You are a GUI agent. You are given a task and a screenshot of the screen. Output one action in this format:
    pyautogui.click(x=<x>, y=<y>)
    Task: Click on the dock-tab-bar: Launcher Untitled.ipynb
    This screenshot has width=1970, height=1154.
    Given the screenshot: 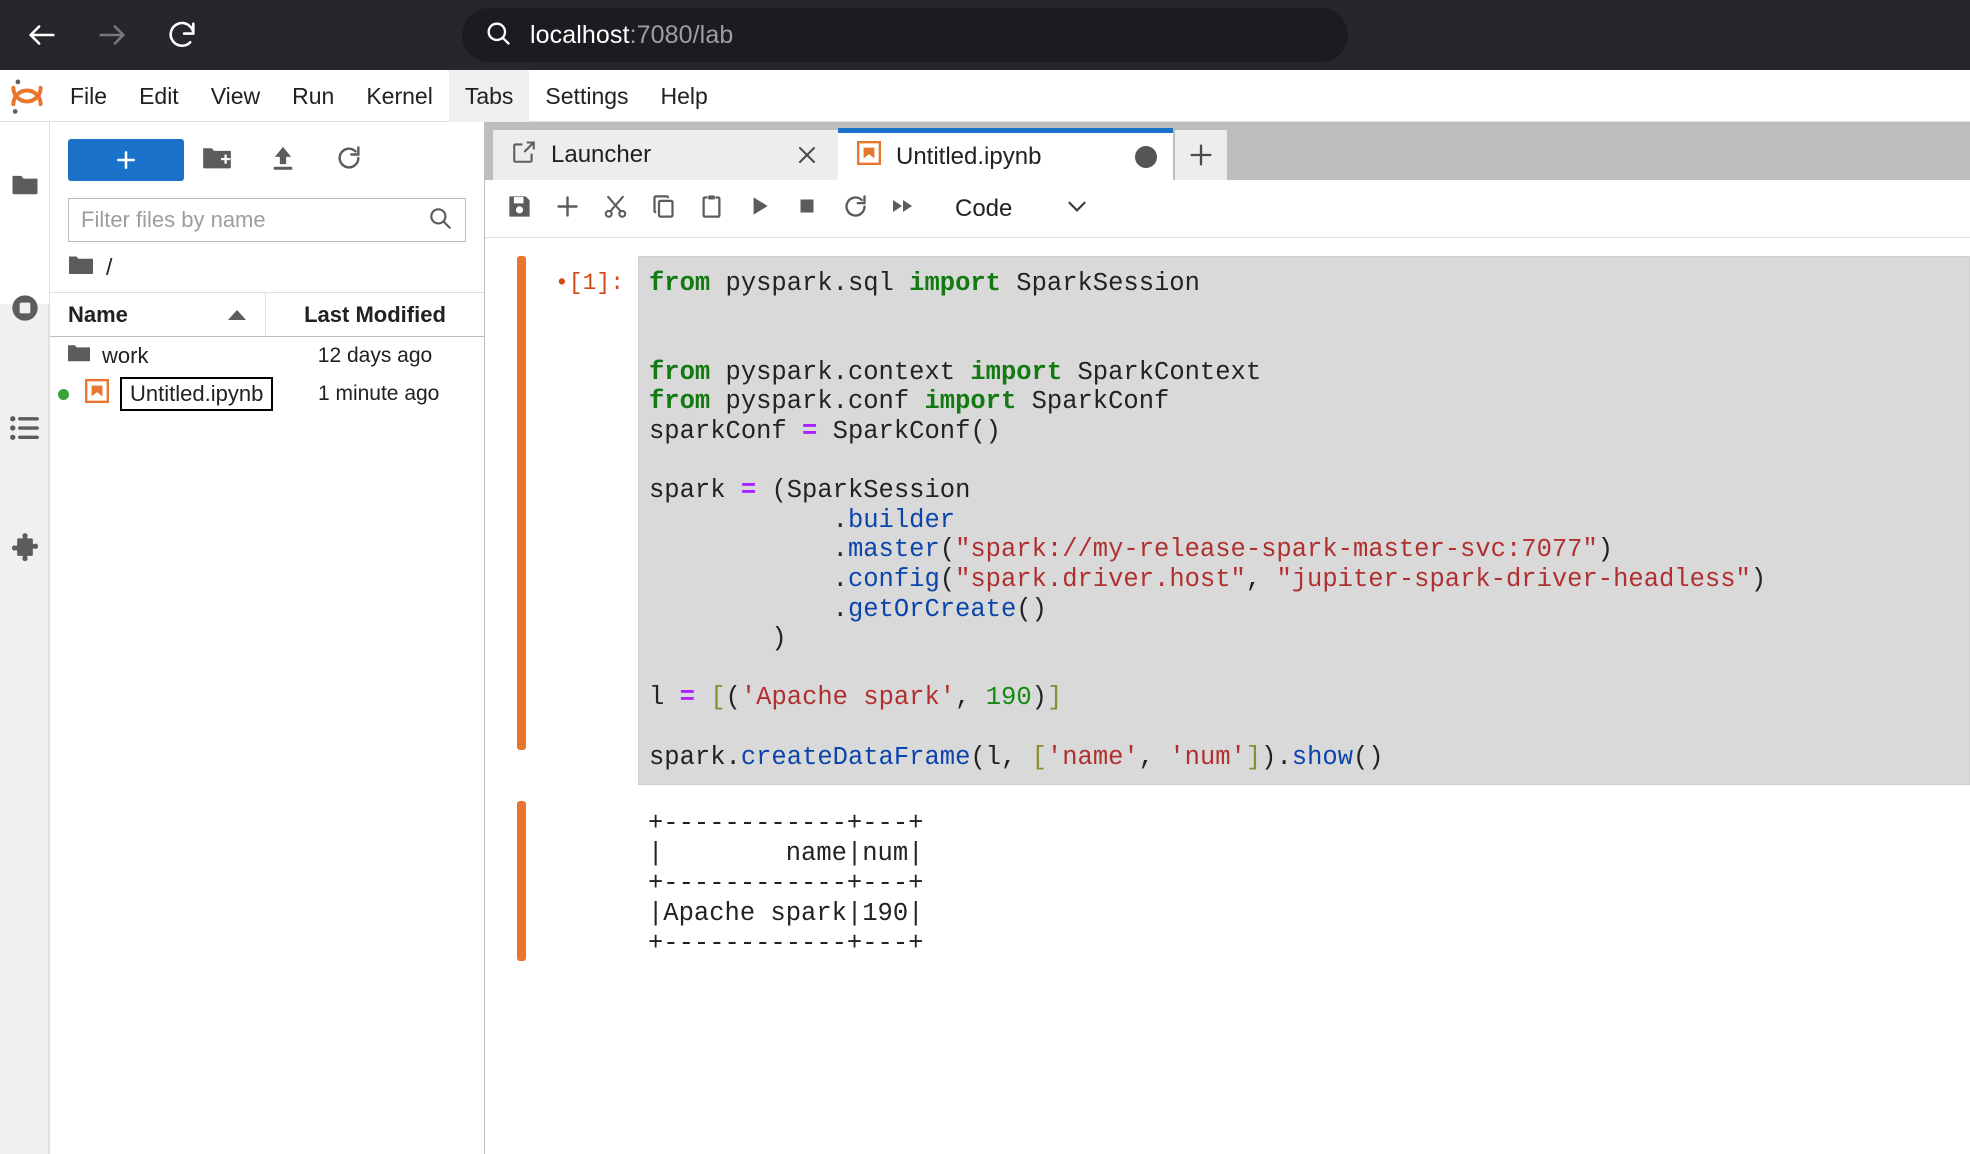 What is the action you would take?
    pyautogui.click(x=1227, y=151)
    